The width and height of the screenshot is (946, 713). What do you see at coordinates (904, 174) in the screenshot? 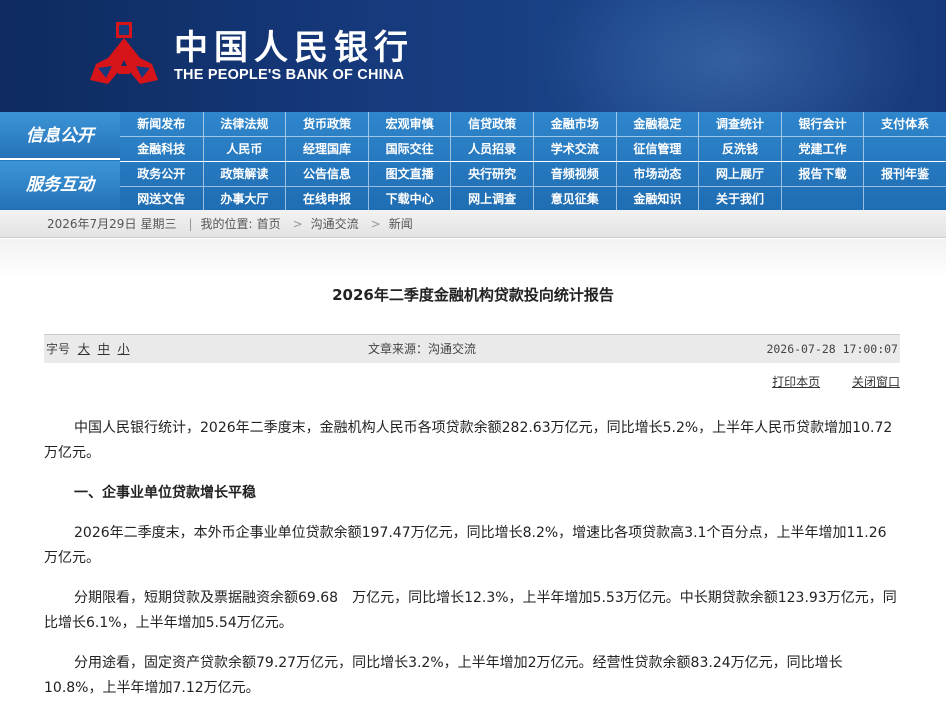
I see `nav-item: 报刊年鉴` at bounding box center [904, 174].